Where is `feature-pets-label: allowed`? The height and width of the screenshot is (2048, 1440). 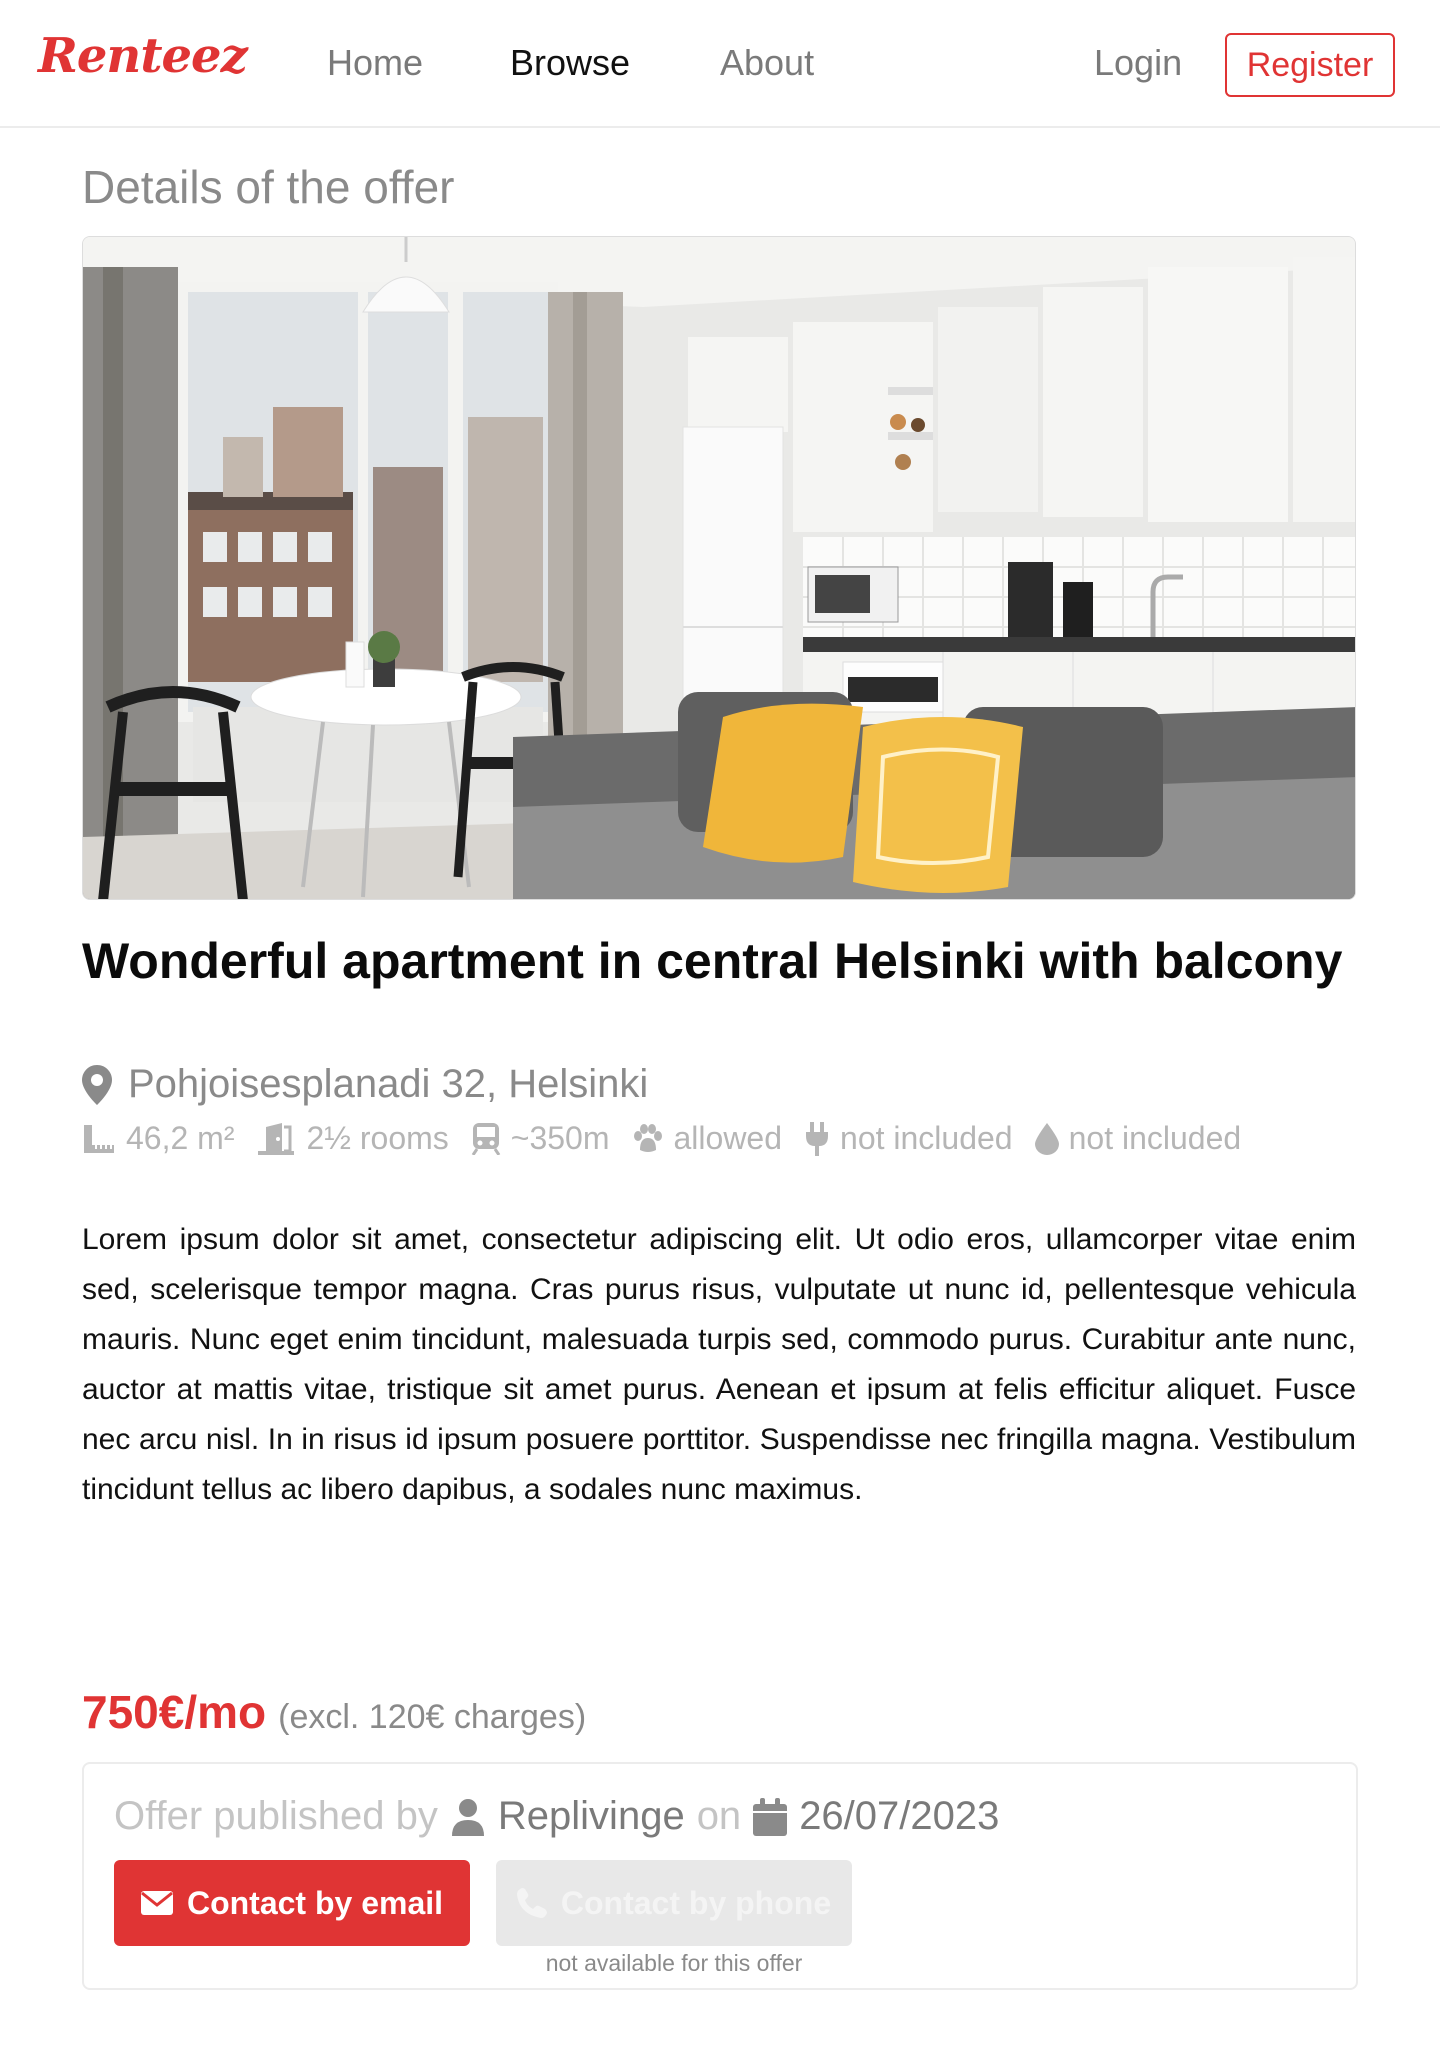 feature-pets-label: allowed is located at coordinates (728, 1138).